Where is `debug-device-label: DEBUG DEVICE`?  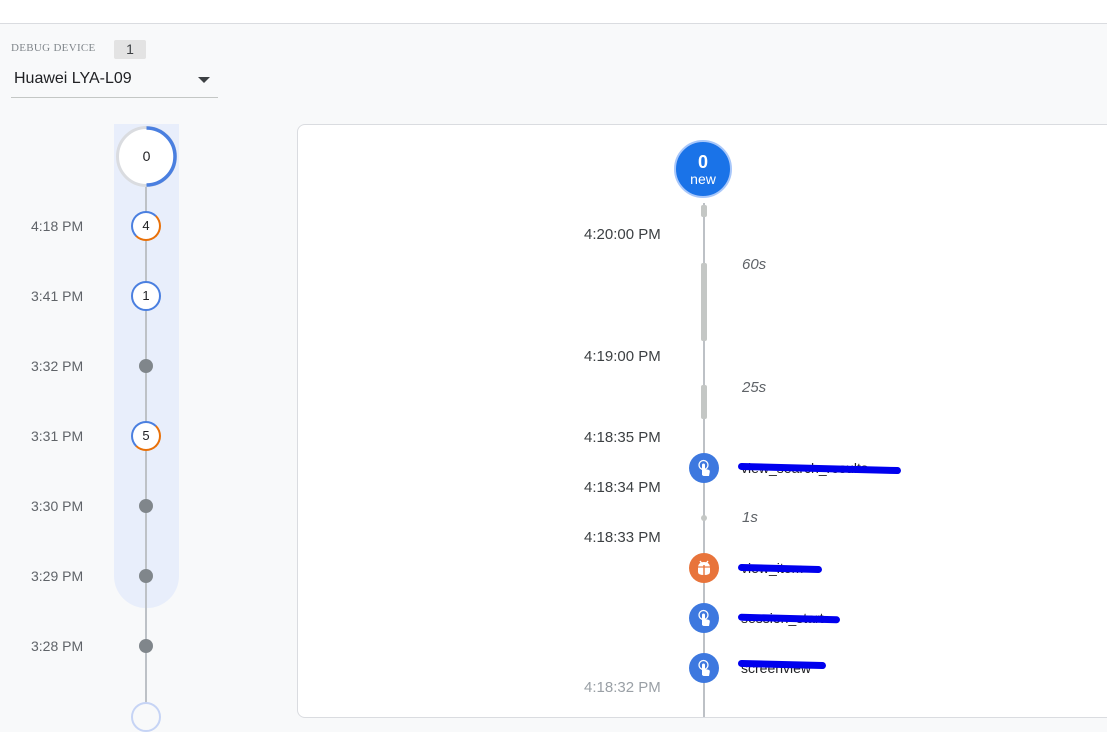
debug-device-label: DEBUG DEVICE is located at coordinates (53, 48).